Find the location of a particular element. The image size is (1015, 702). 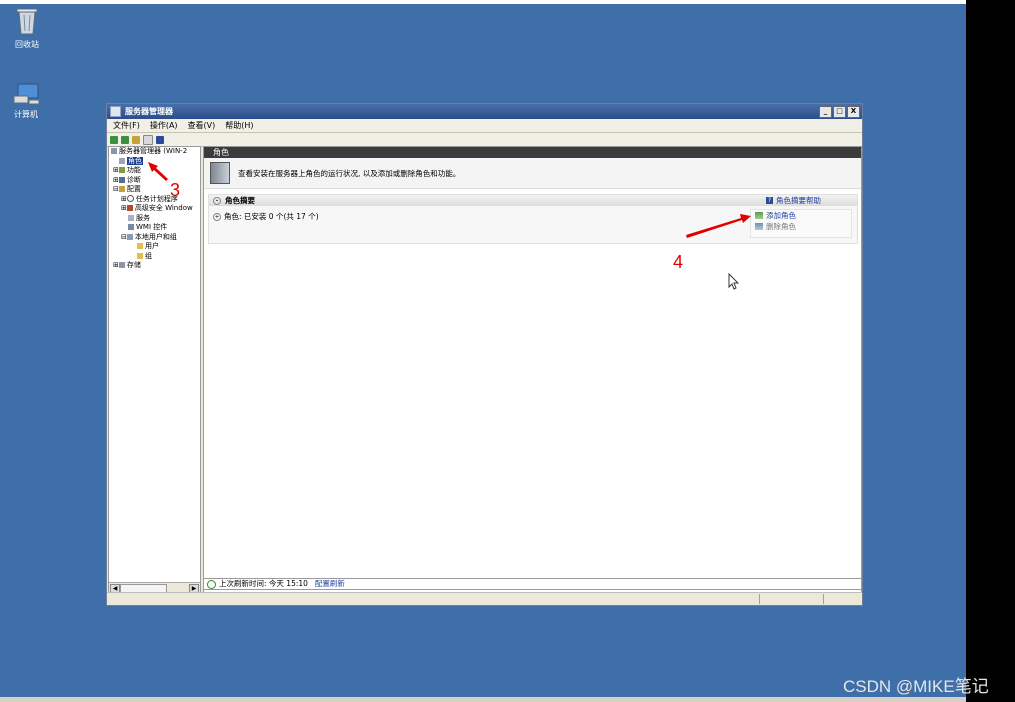

refresh-status-bar: 上次刷新时间: 今天 15:10 配置刷新 is located at coordinates (532, 584).